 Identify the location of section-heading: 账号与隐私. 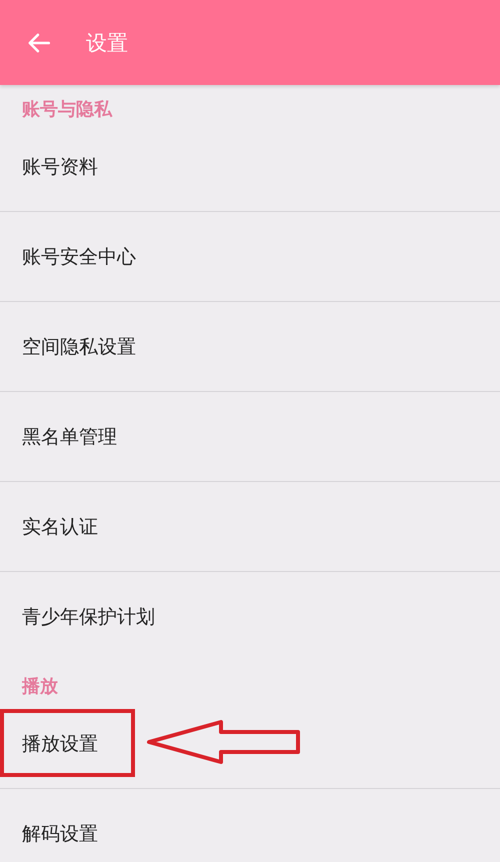
(67, 110).